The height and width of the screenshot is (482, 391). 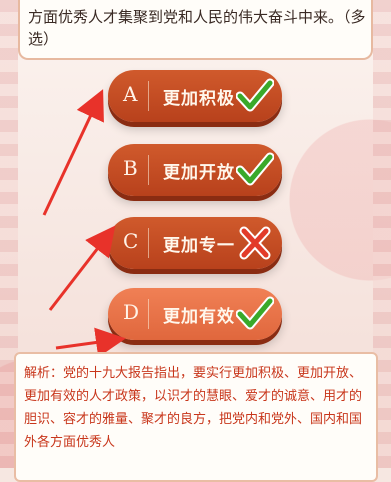 What do you see at coordinates (90, 342) in the screenshot?
I see `arrow-to-d` at bounding box center [90, 342].